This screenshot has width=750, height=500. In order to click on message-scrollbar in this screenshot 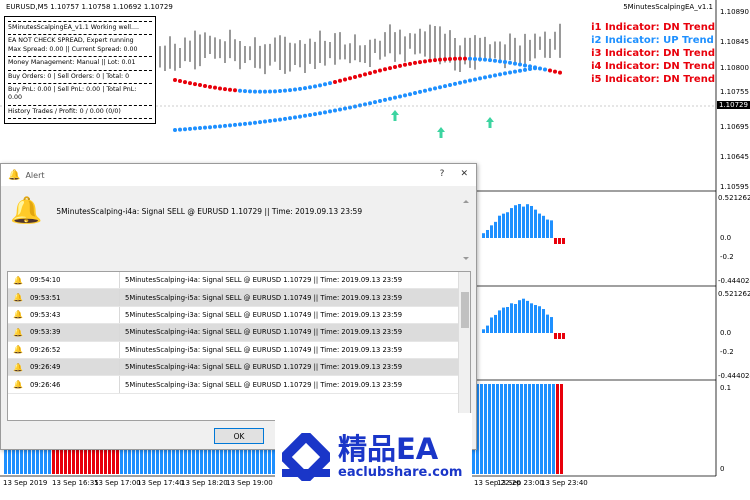, I will do `click(466, 230)`.